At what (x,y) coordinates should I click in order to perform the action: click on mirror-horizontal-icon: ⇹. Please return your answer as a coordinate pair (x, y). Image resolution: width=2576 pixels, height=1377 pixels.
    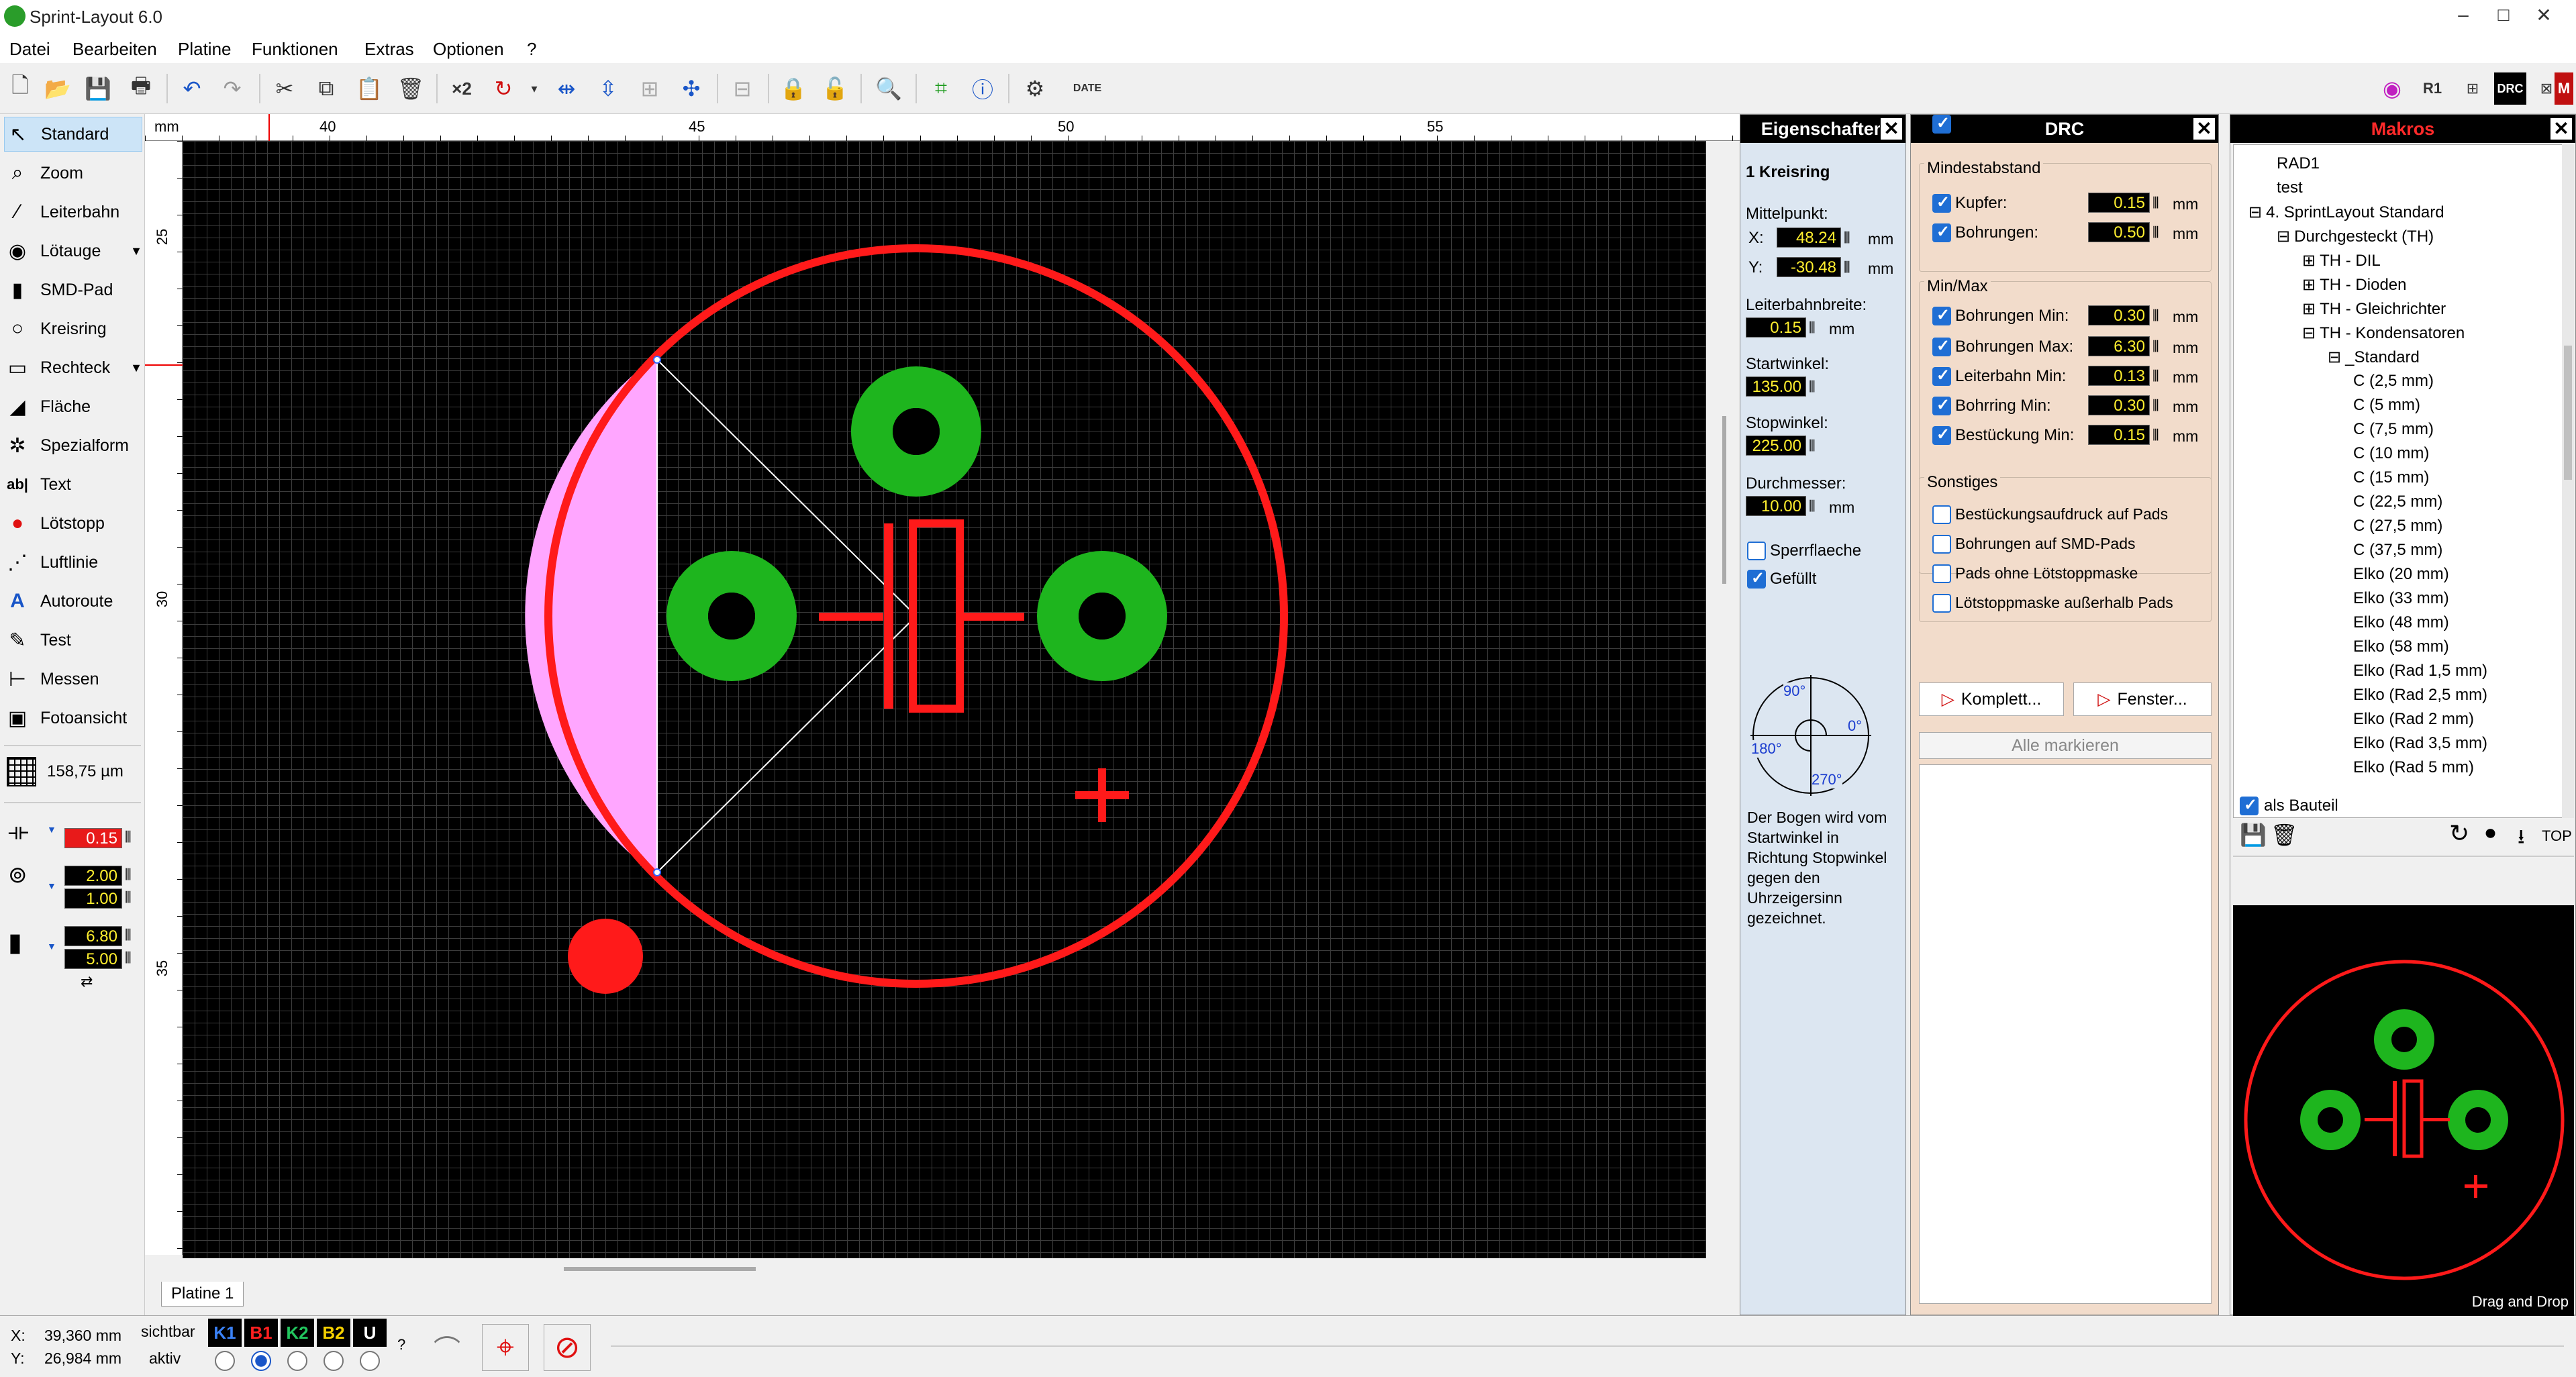
    Looking at the image, I should click on (566, 88).